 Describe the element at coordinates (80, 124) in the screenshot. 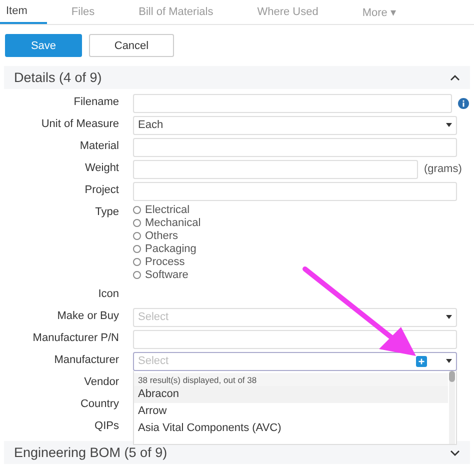

I see `field-label: Unit of Measure` at that location.